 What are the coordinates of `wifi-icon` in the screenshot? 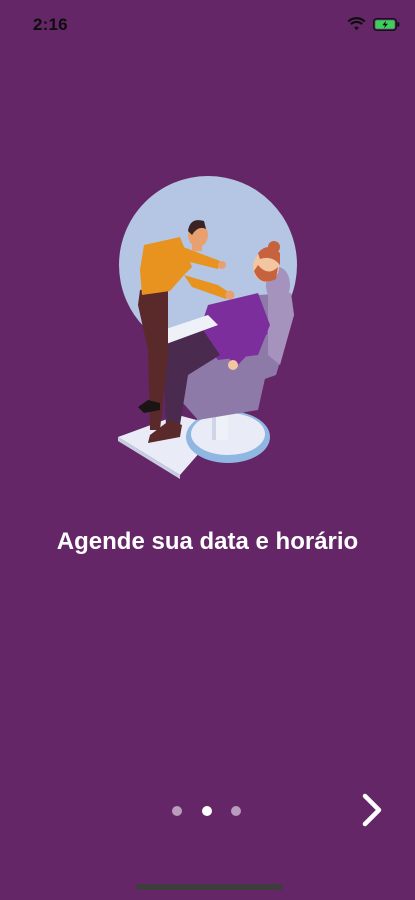 It's located at (356, 24).